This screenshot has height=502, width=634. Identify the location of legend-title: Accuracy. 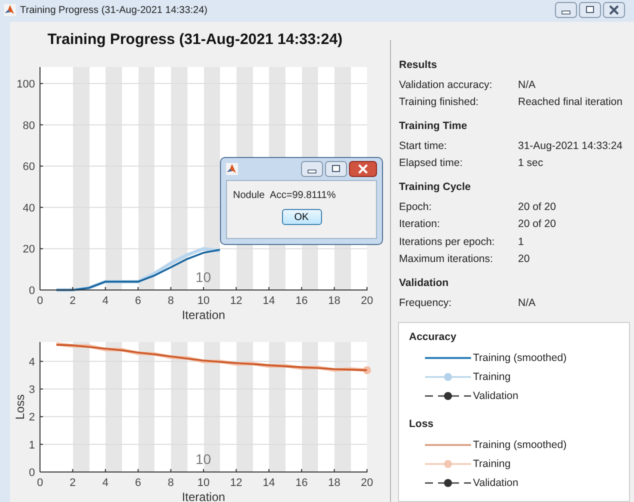
(433, 336).